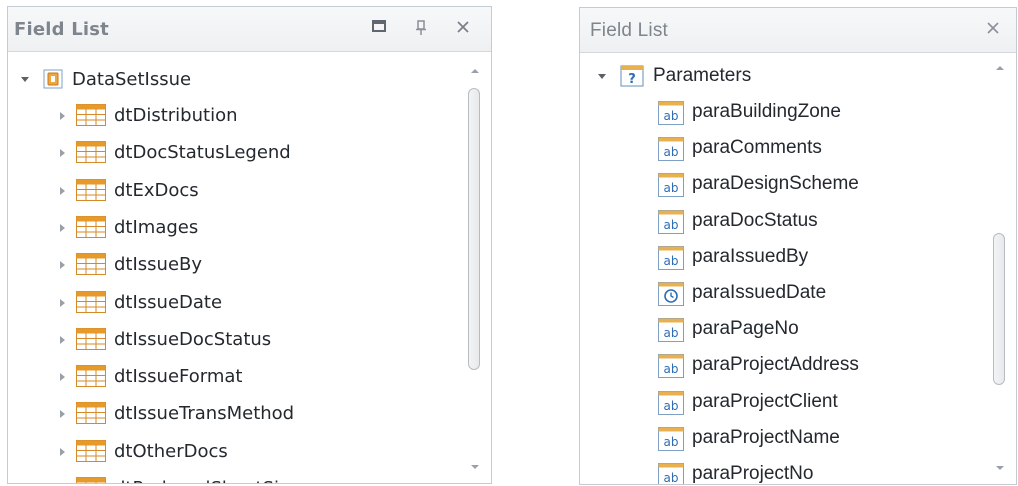 Image resolution: width=1018 pixels, height=486 pixels. I want to click on tree-node-label: paraDocStatus, so click(755, 220).